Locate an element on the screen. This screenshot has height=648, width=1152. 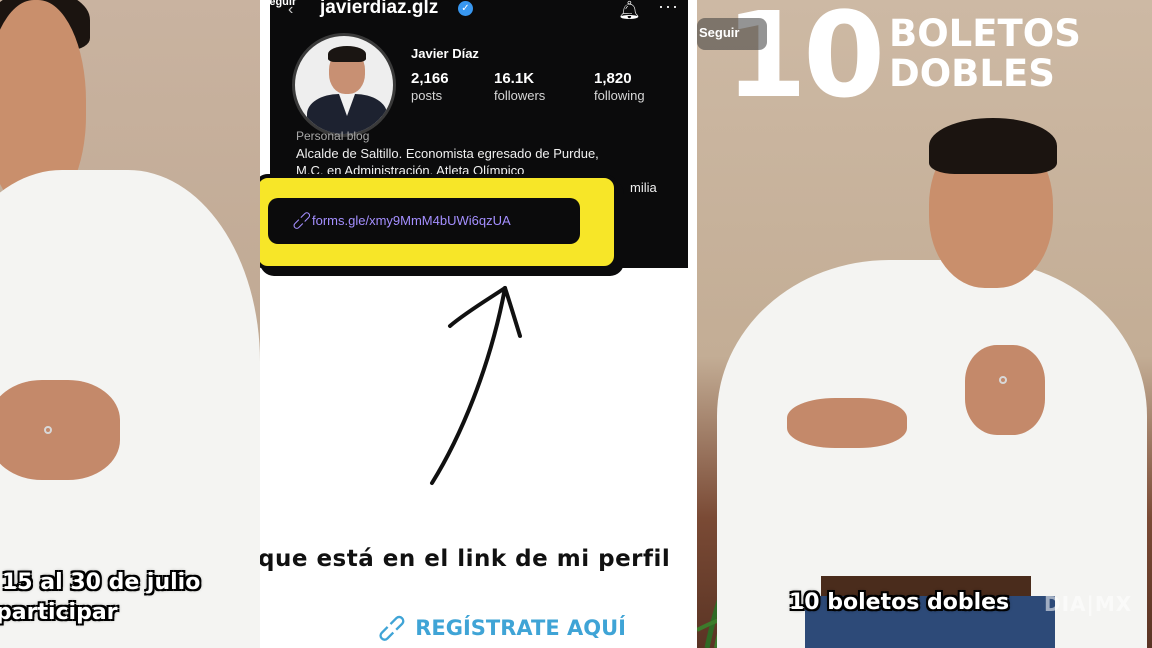
caption-right: 10 boletos dobles is located at coordinates (899, 602).